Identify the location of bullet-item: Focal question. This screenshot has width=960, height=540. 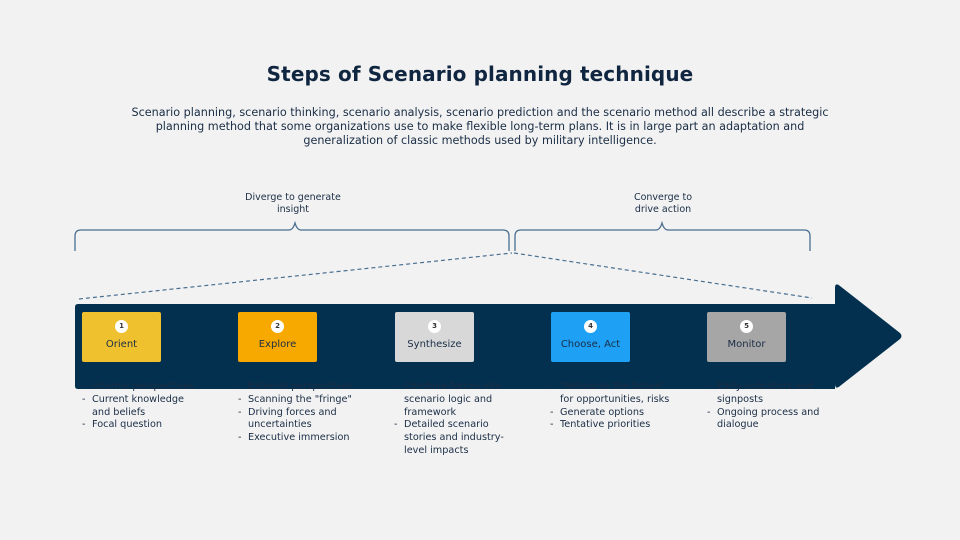
(141, 425).